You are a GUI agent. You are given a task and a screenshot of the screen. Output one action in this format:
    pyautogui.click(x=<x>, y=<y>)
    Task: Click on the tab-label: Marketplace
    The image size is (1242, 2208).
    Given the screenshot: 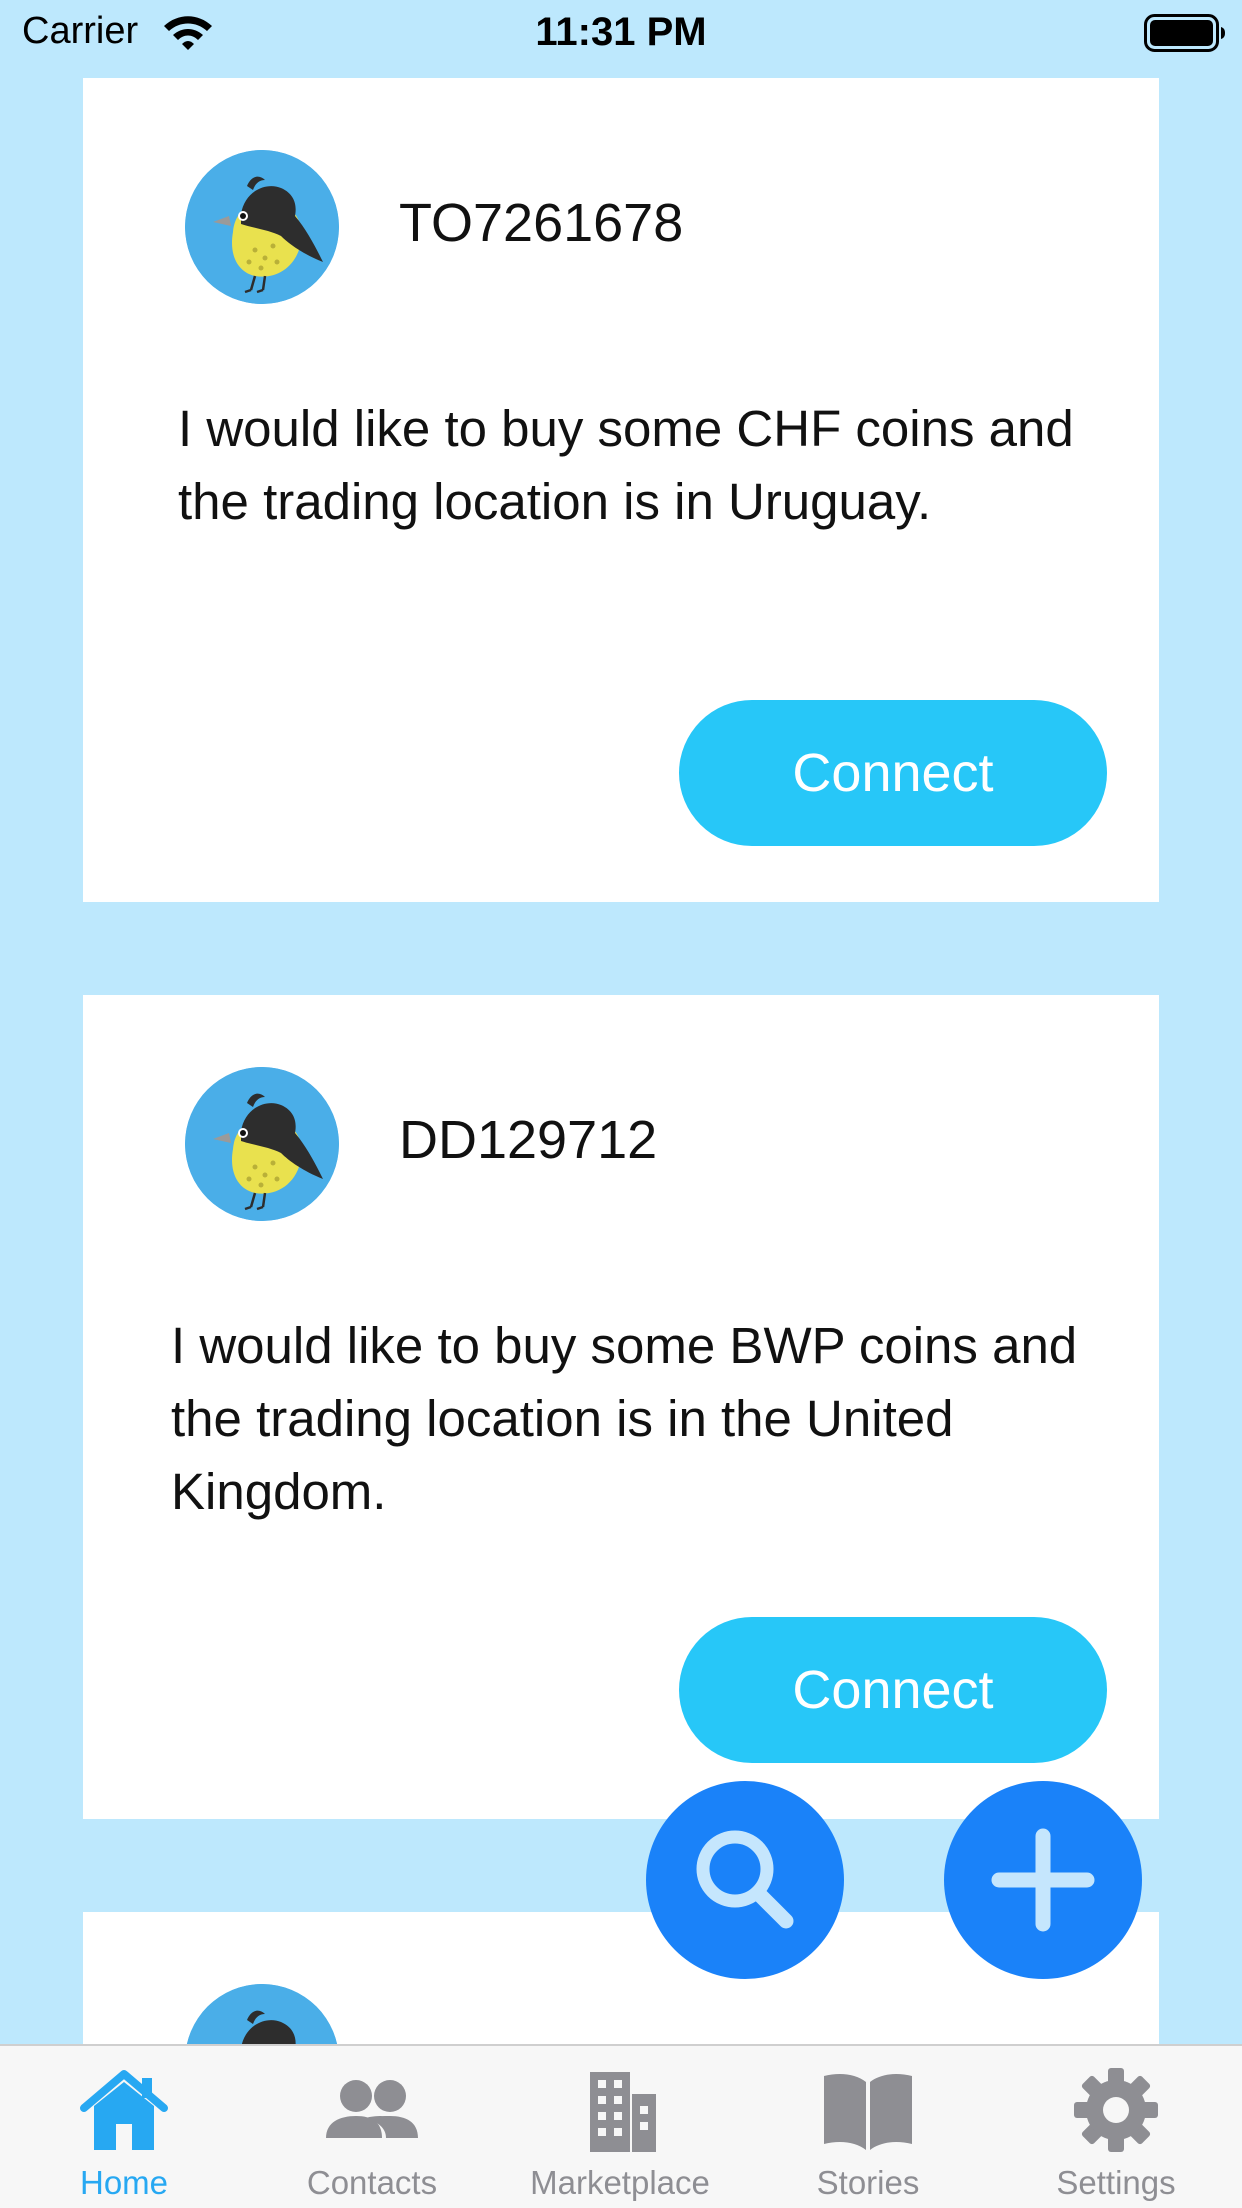 What is the action you would take?
    pyautogui.click(x=620, y=2182)
    